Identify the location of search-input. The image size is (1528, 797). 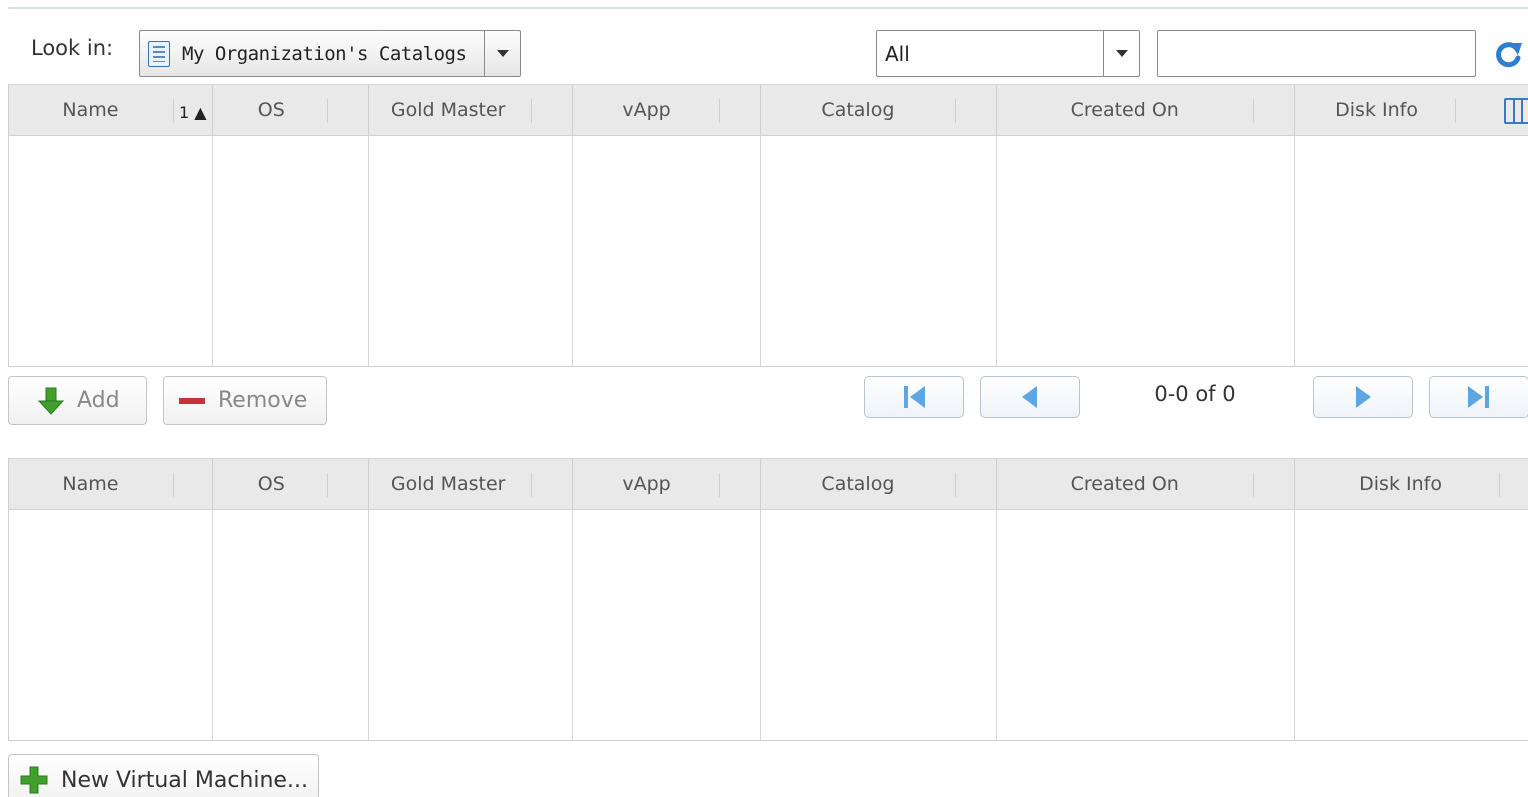
(1316, 53).